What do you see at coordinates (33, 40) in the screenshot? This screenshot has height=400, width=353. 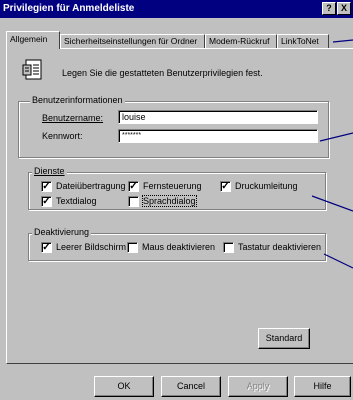 I see `tab-allgemein: Allgemein` at bounding box center [33, 40].